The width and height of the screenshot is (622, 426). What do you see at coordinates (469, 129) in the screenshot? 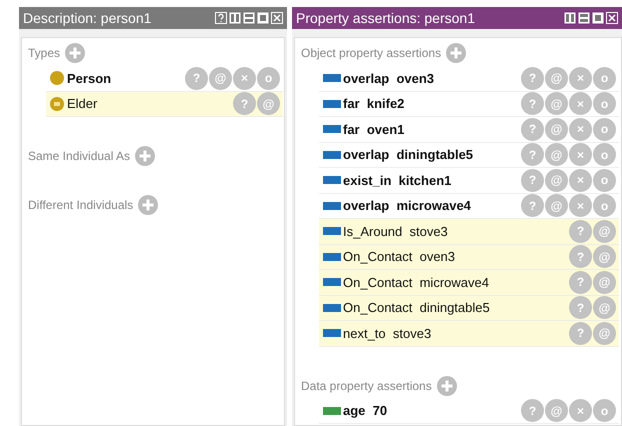
I see `assertion-row: far oven1 ? @ × o` at bounding box center [469, 129].